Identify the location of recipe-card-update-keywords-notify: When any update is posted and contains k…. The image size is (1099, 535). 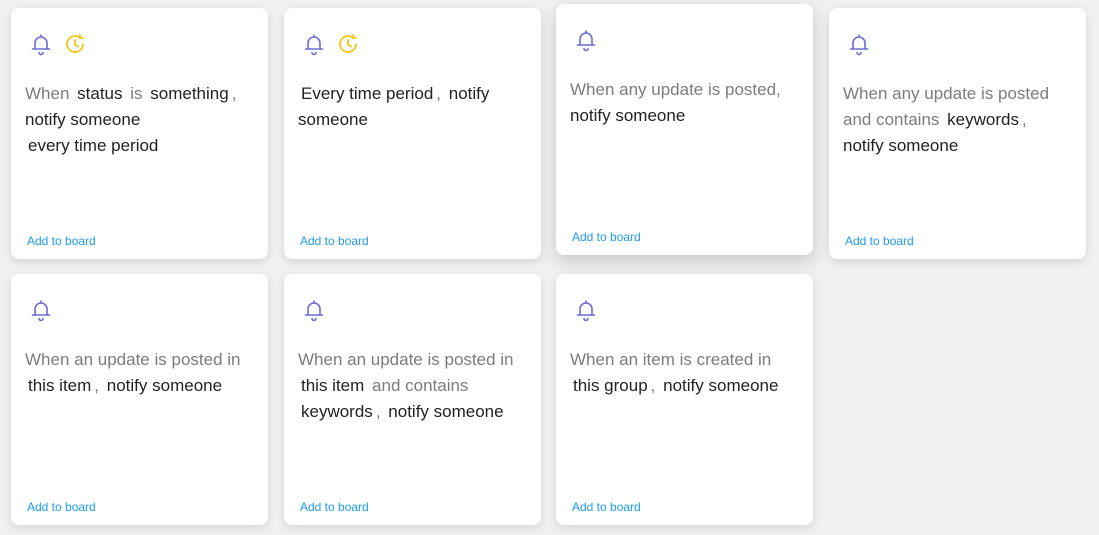
(957, 133).